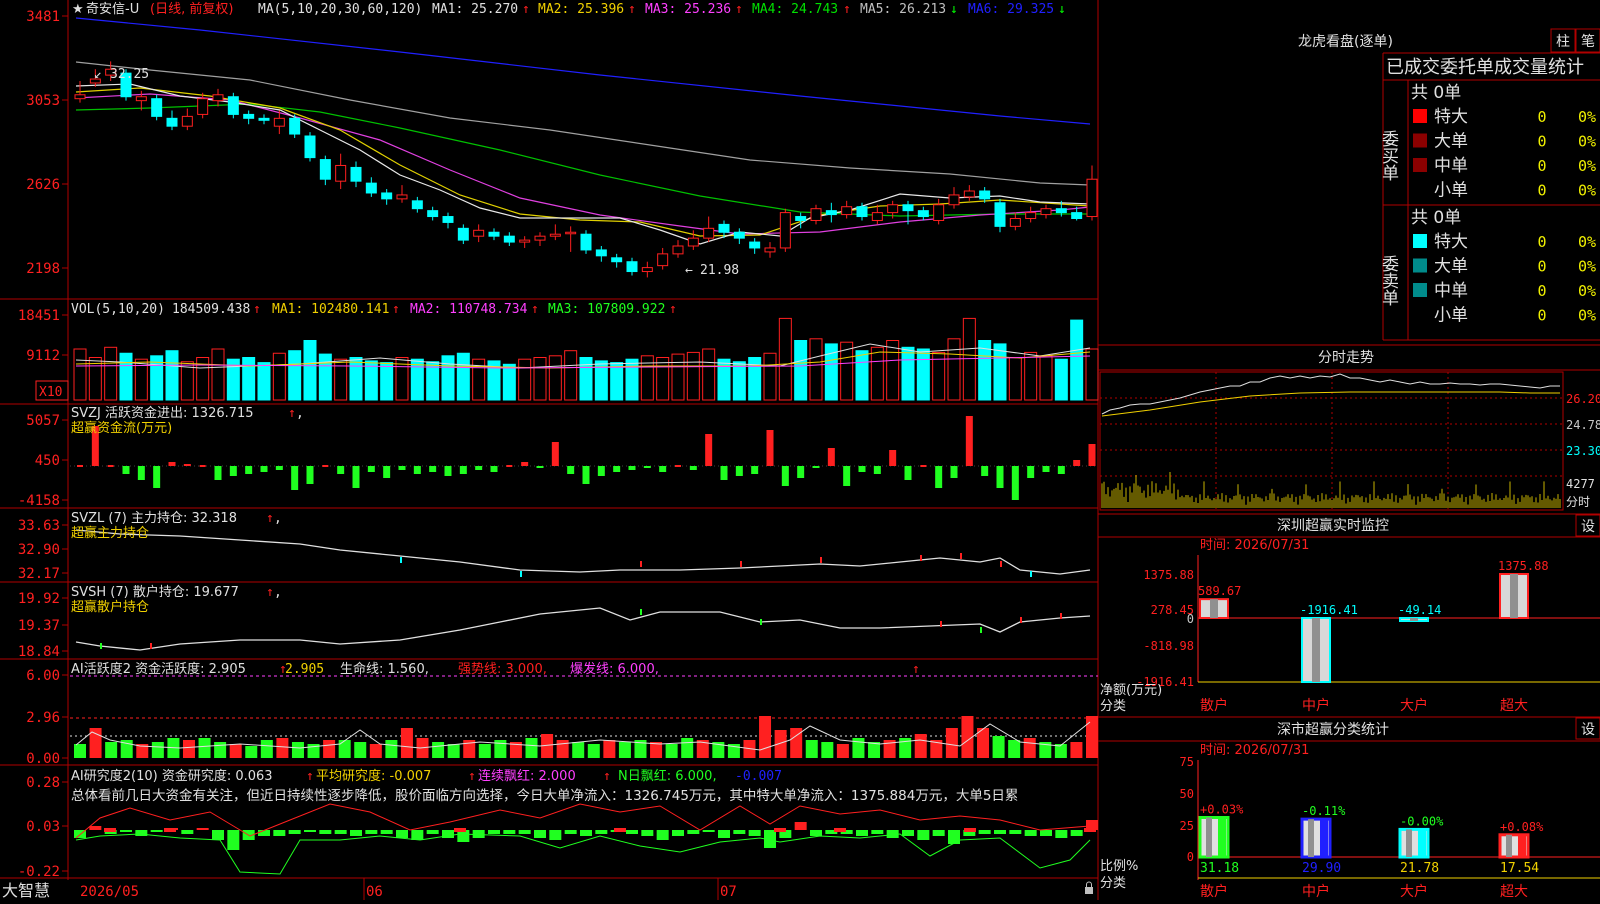  I want to click on sell-row-name: 特大, so click(1451, 242).